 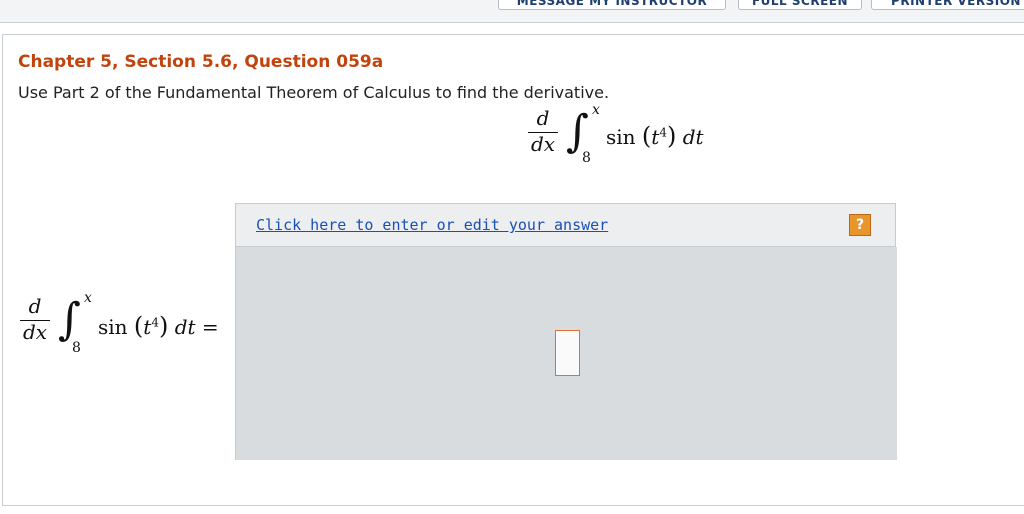 What do you see at coordinates (655, 136) in the screenshot?
I see `integrand: sin (t4) dt` at bounding box center [655, 136].